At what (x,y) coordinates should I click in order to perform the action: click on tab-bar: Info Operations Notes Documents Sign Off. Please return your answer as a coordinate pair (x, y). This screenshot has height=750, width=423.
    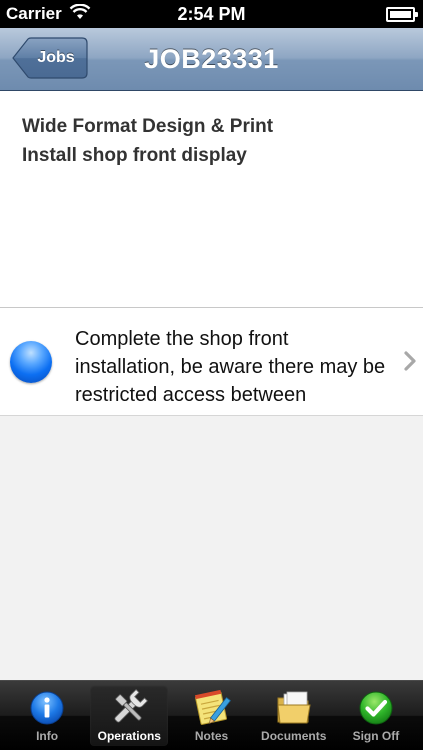
    Looking at the image, I should click on (211, 715).